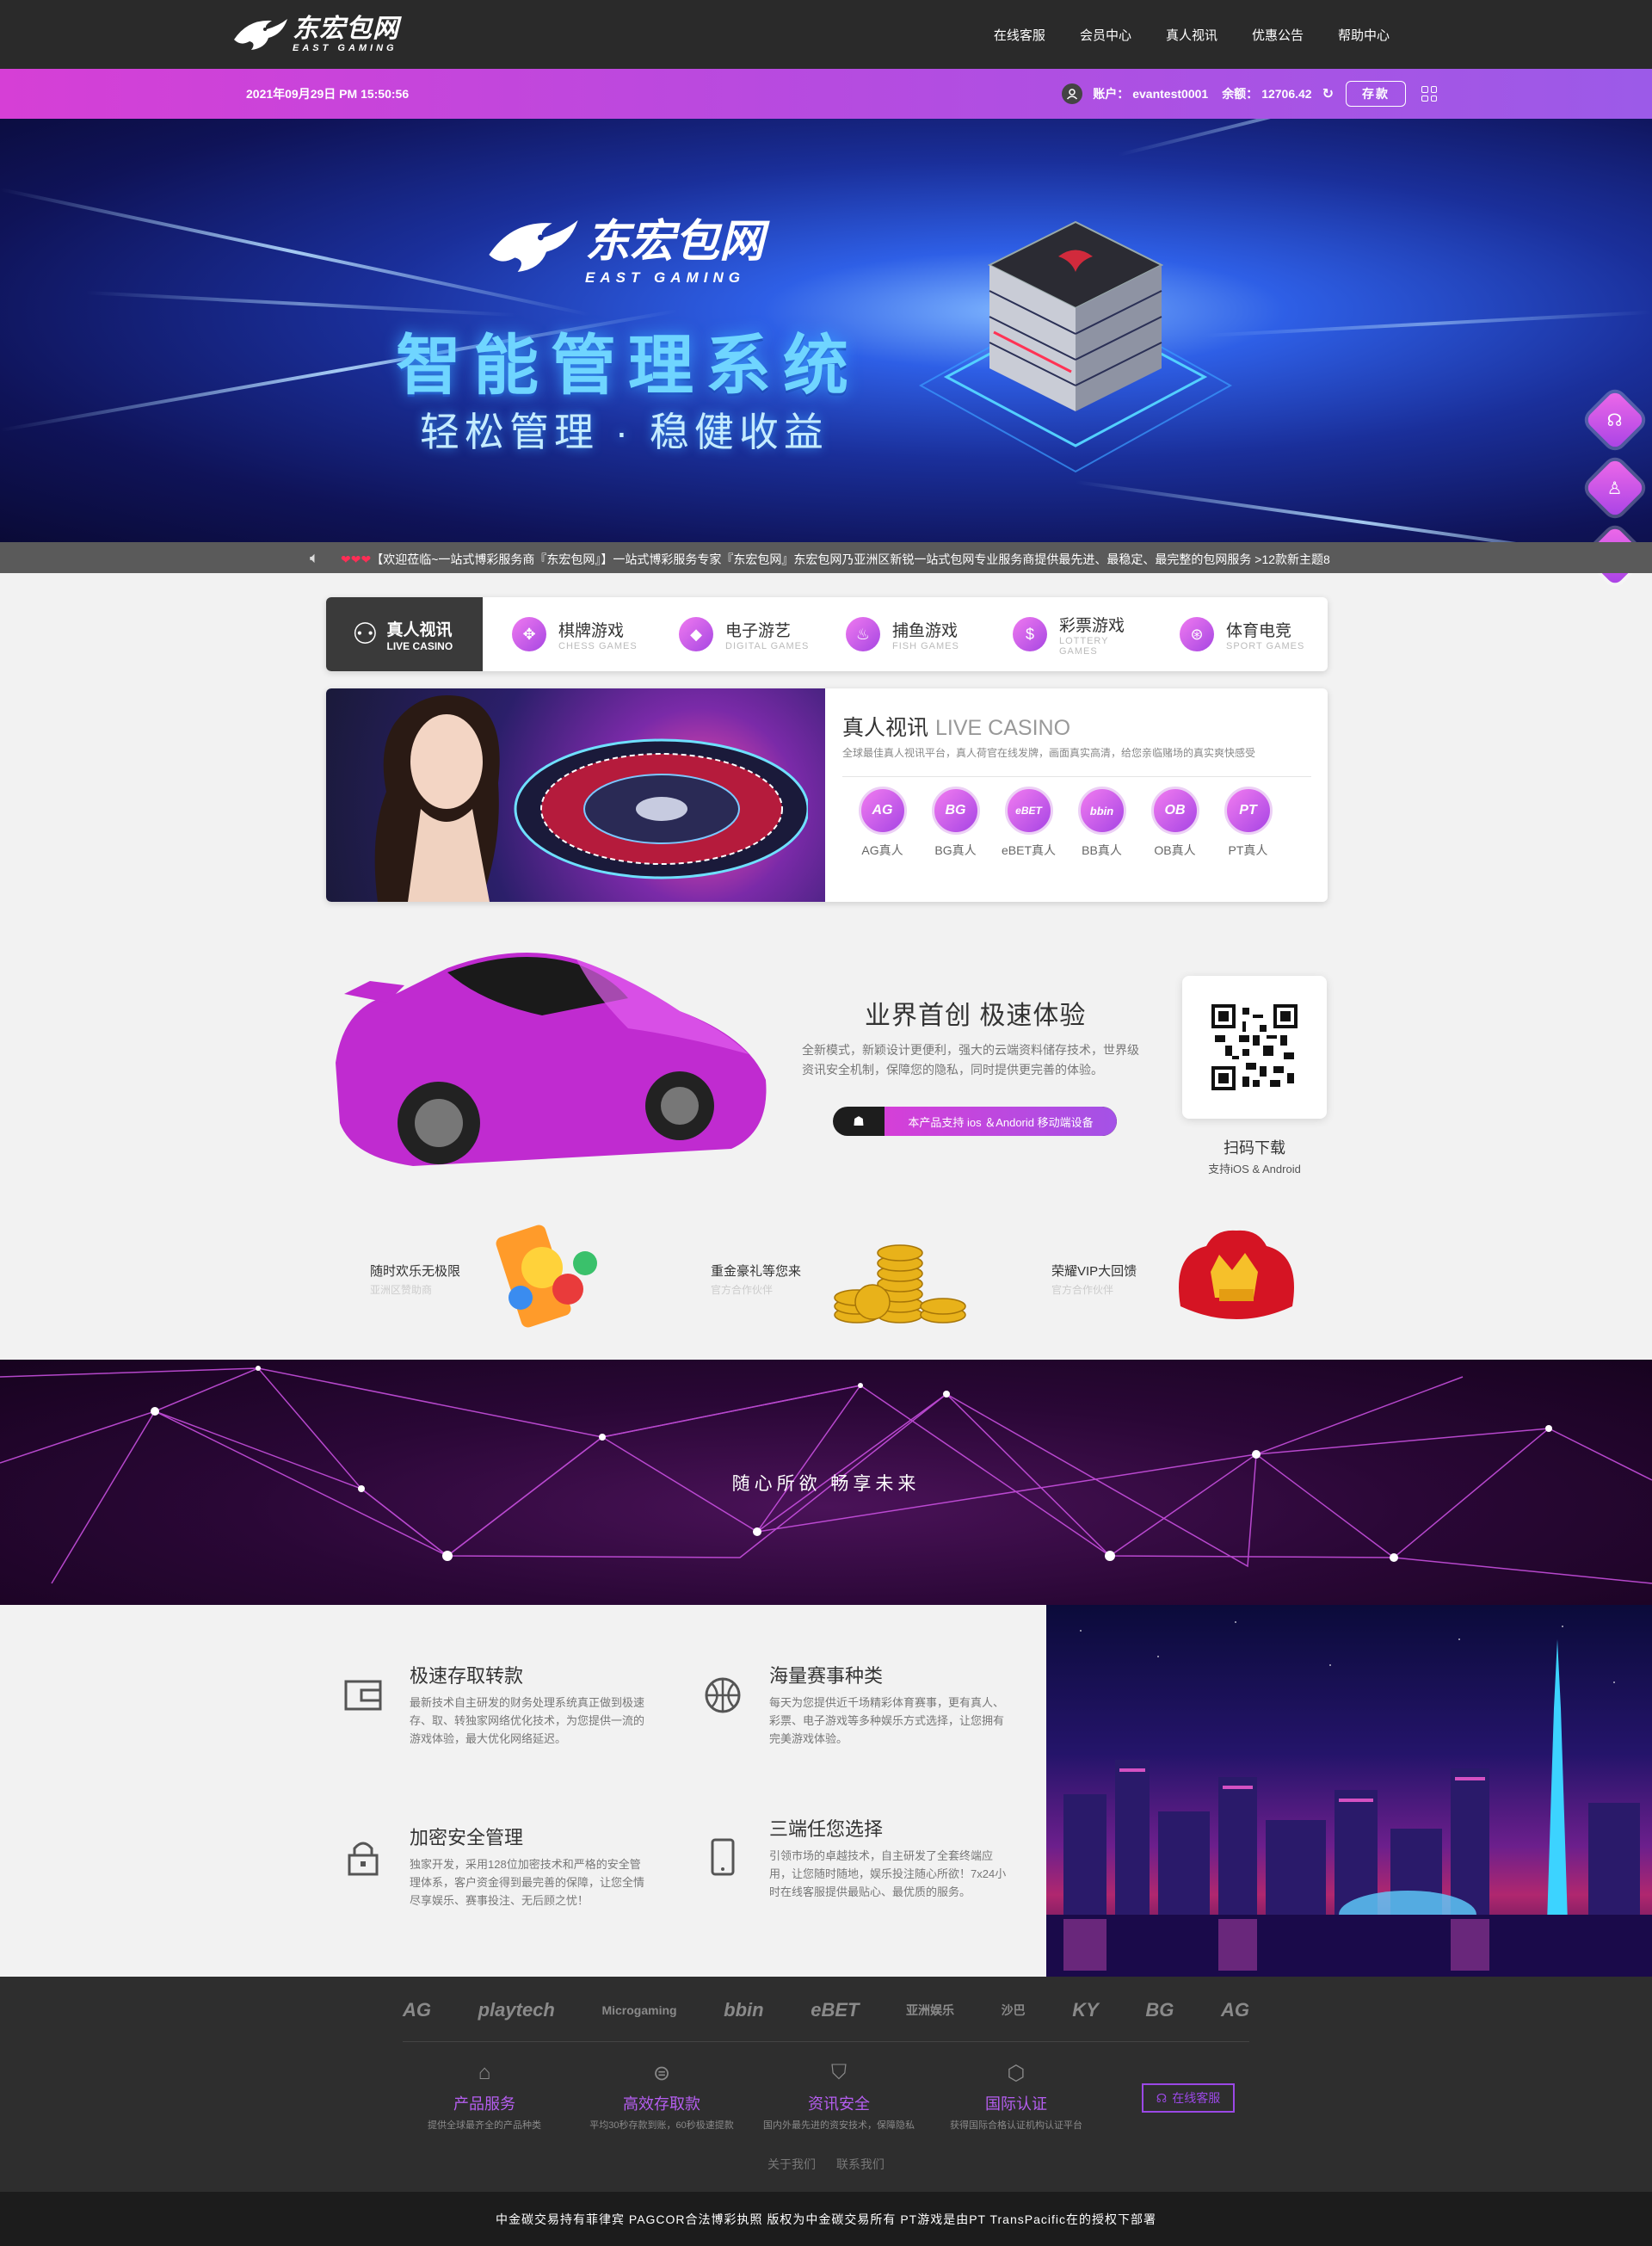  Describe the element at coordinates (417, 2010) in the screenshot. I see `partner-logo-ag: AG` at that location.